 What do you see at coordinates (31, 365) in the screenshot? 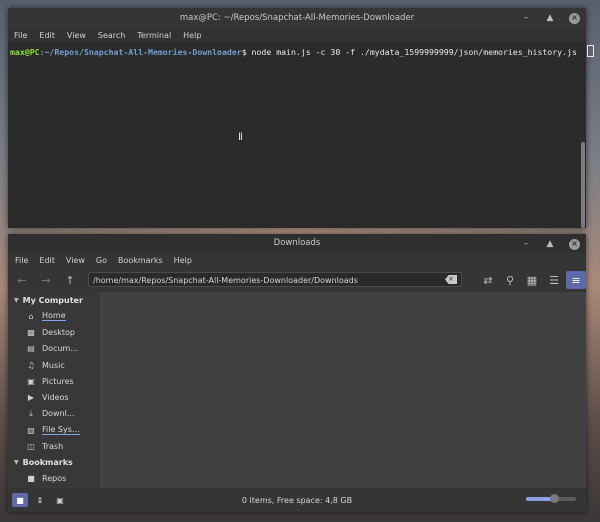
I see `music-icon: ♫` at bounding box center [31, 365].